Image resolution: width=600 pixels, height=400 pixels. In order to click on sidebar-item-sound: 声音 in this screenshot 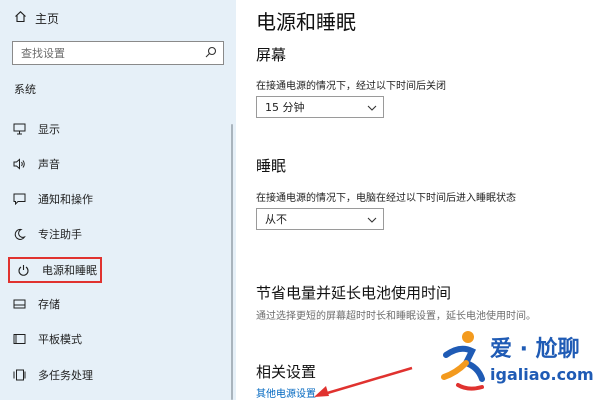, I will do `click(117, 164)`.